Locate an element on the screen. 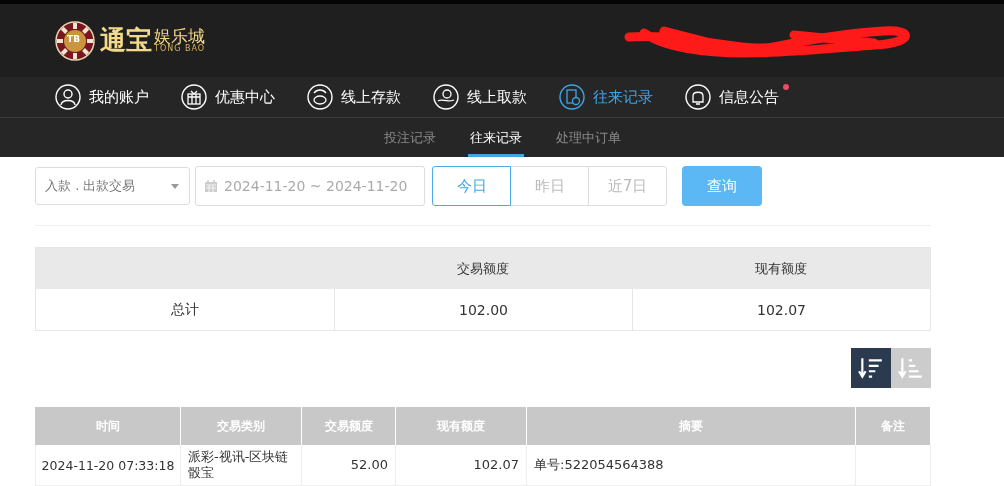 Image resolution: width=1004 pixels, height=486 pixels. sort-descending-button is located at coordinates (871, 368).